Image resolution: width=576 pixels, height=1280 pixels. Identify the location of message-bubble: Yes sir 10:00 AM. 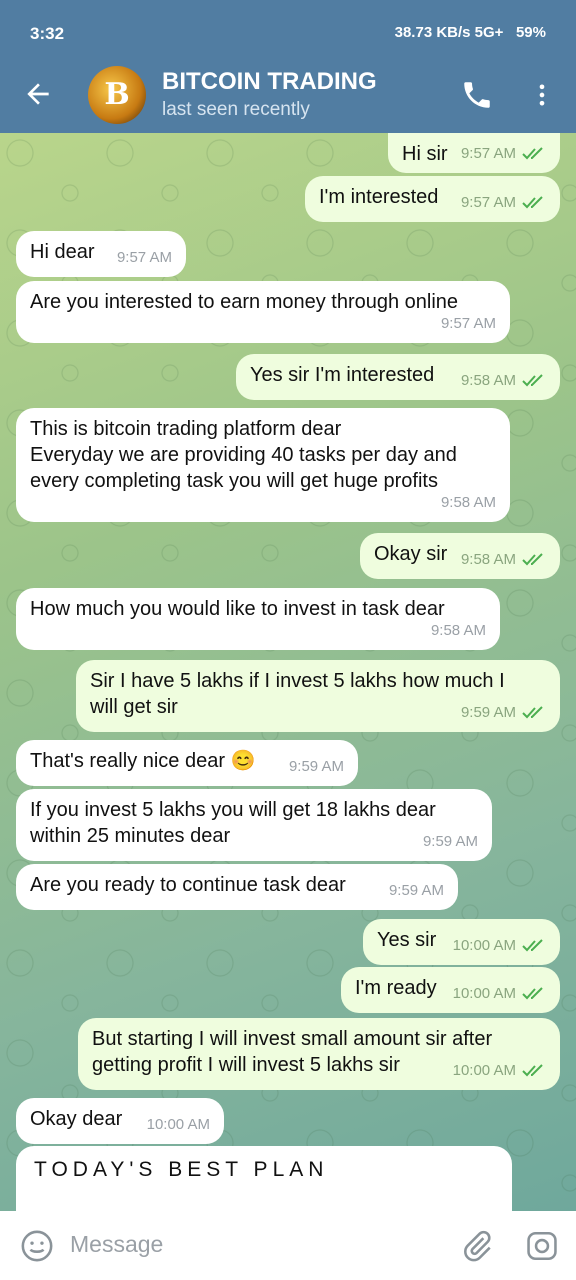
(461, 942).